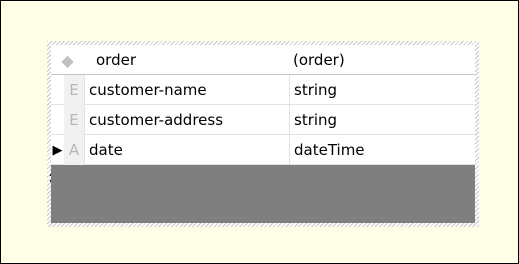  Describe the element at coordinates (74, 150) in the screenshot. I see `attribute-kind-icon: A` at that location.